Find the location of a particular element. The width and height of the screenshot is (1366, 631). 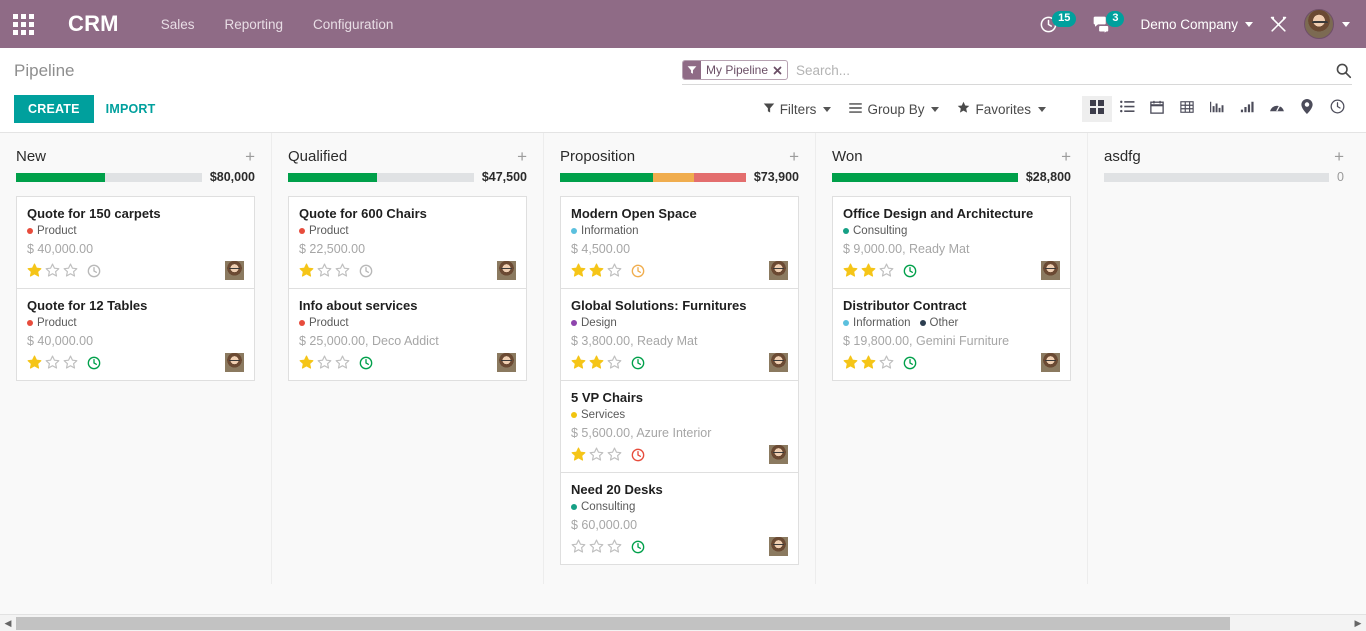

kanban-card: Quote for 150 carpets Product $ 40,000.00 is located at coordinates (135, 242).